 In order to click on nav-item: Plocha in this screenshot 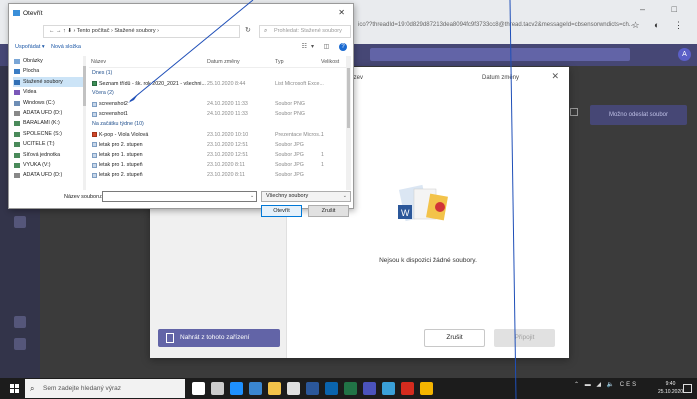, I will do `click(48, 71)`.